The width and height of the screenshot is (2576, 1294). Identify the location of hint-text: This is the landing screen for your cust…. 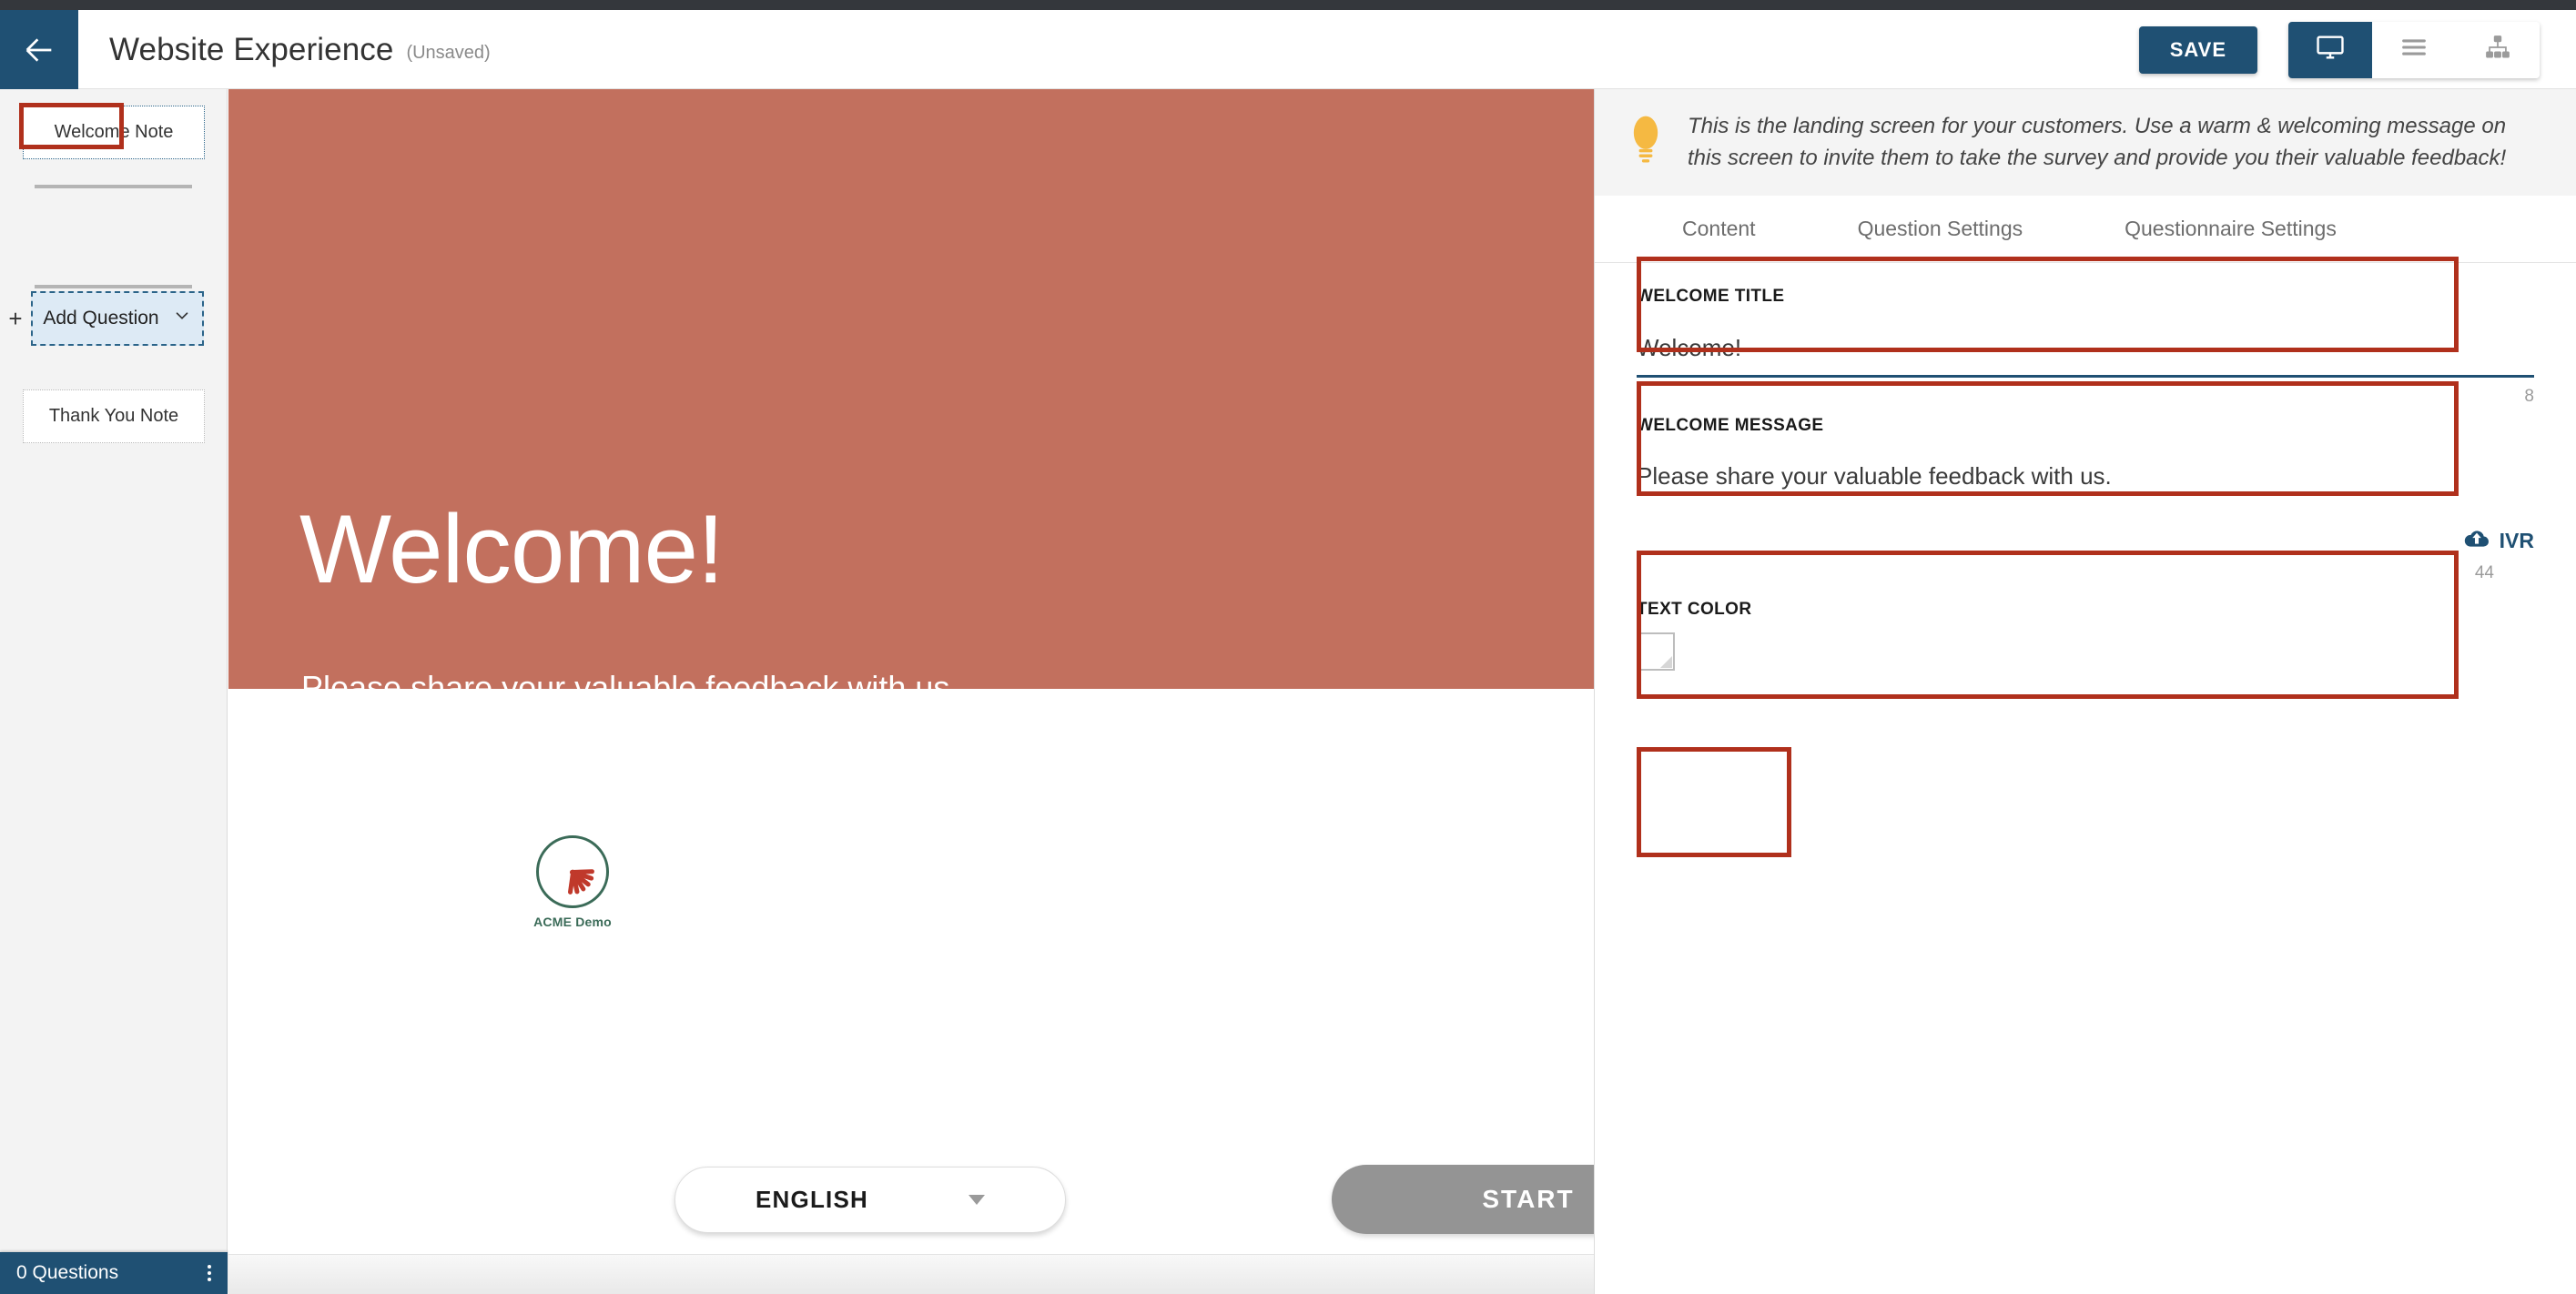
(2097, 142).